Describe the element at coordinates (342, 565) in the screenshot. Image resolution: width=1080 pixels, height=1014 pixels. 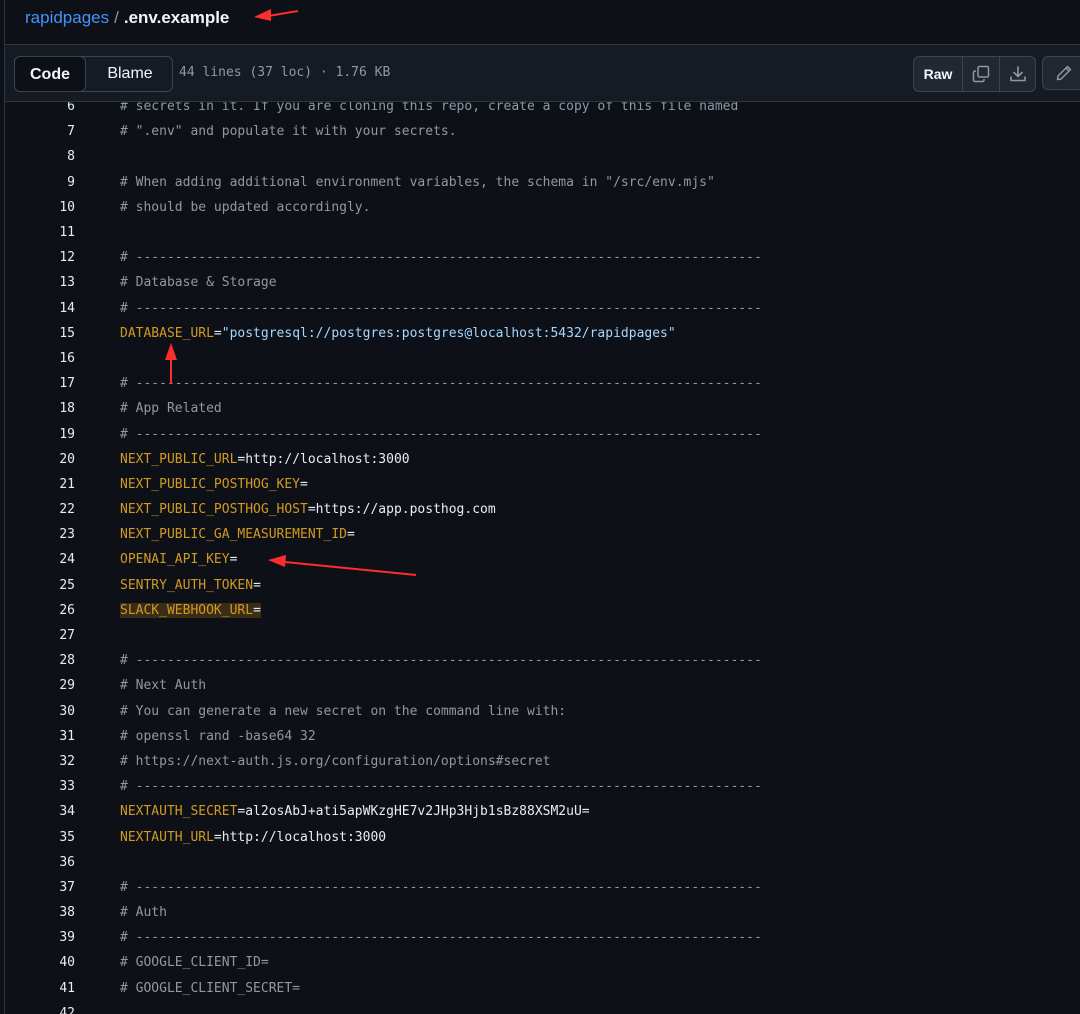
I see `annotation-arrow-openai-key` at that location.